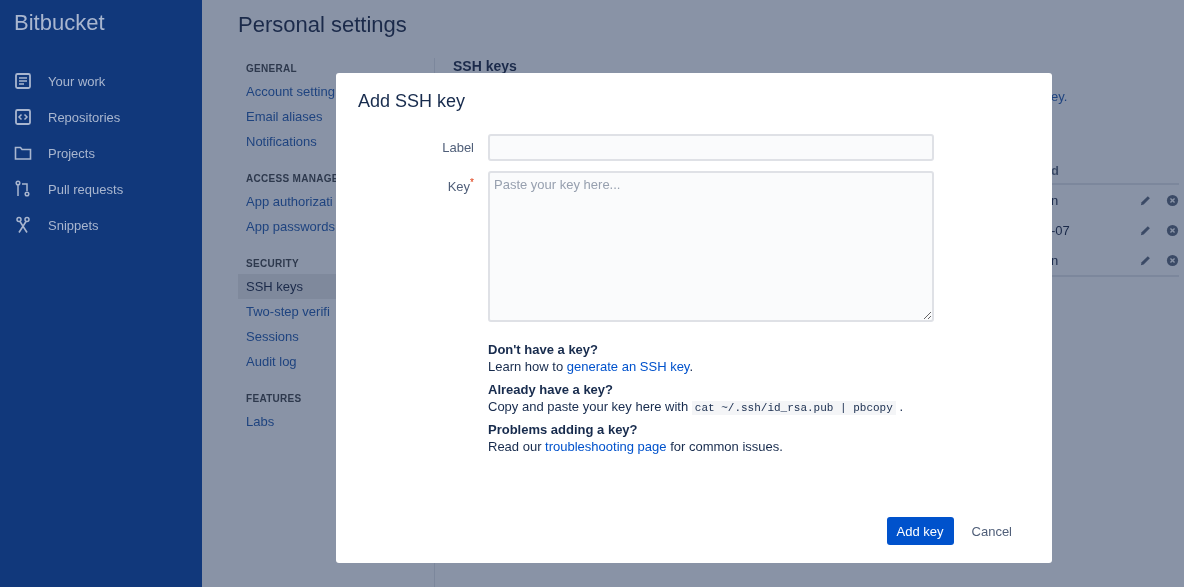 Image resolution: width=1184 pixels, height=587 pixels. Describe the element at coordinates (101, 225) in the screenshot. I see `sidebar-item: Snippets` at that location.